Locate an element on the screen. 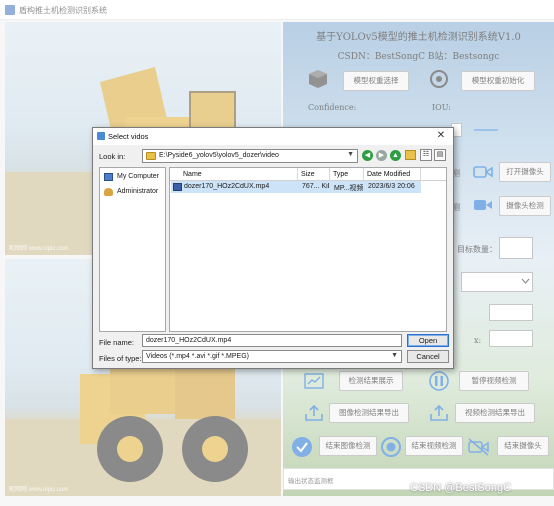 This screenshot has width=554, height=506. list-view-icon: ☷ is located at coordinates (426, 155).